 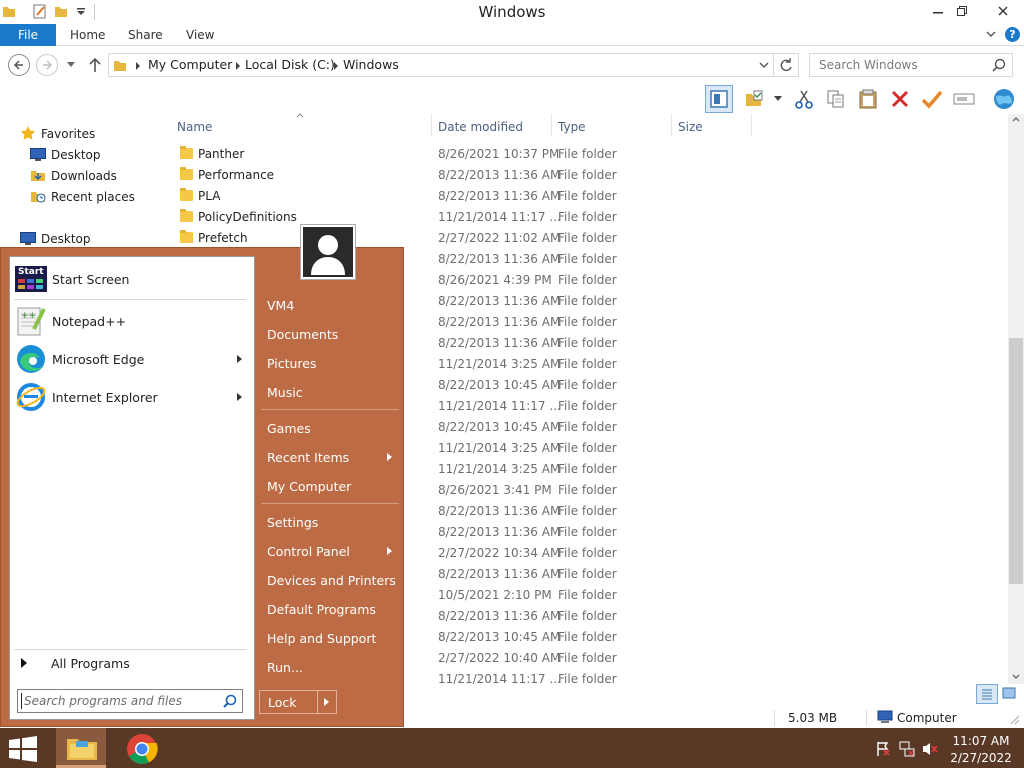 I want to click on clock-date: 2/27/2022, so click(x=981, y=758).